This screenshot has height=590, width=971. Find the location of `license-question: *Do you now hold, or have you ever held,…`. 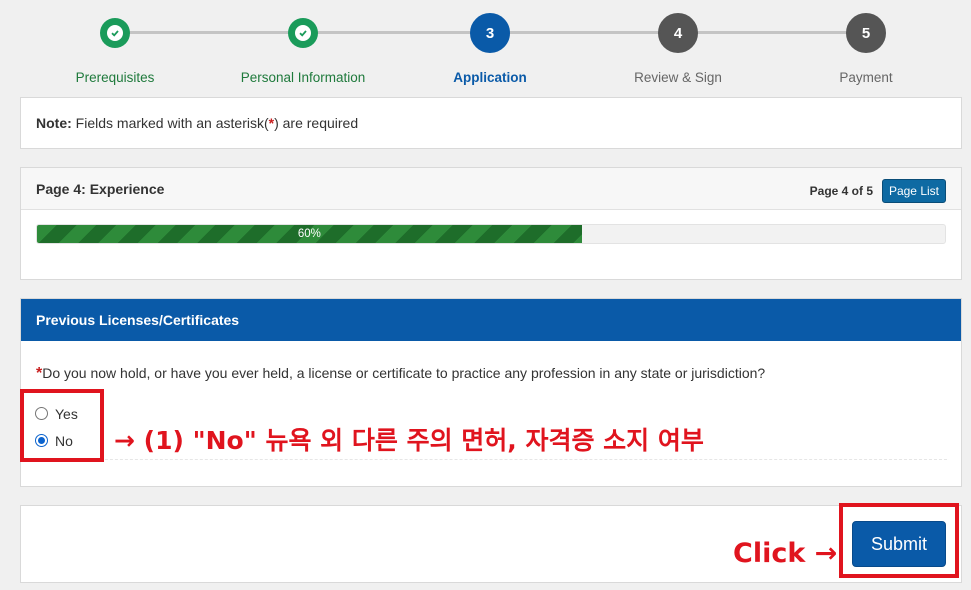

license-question: *Do you now hold, or have you ever held,… is located at coordinates (400, 374).